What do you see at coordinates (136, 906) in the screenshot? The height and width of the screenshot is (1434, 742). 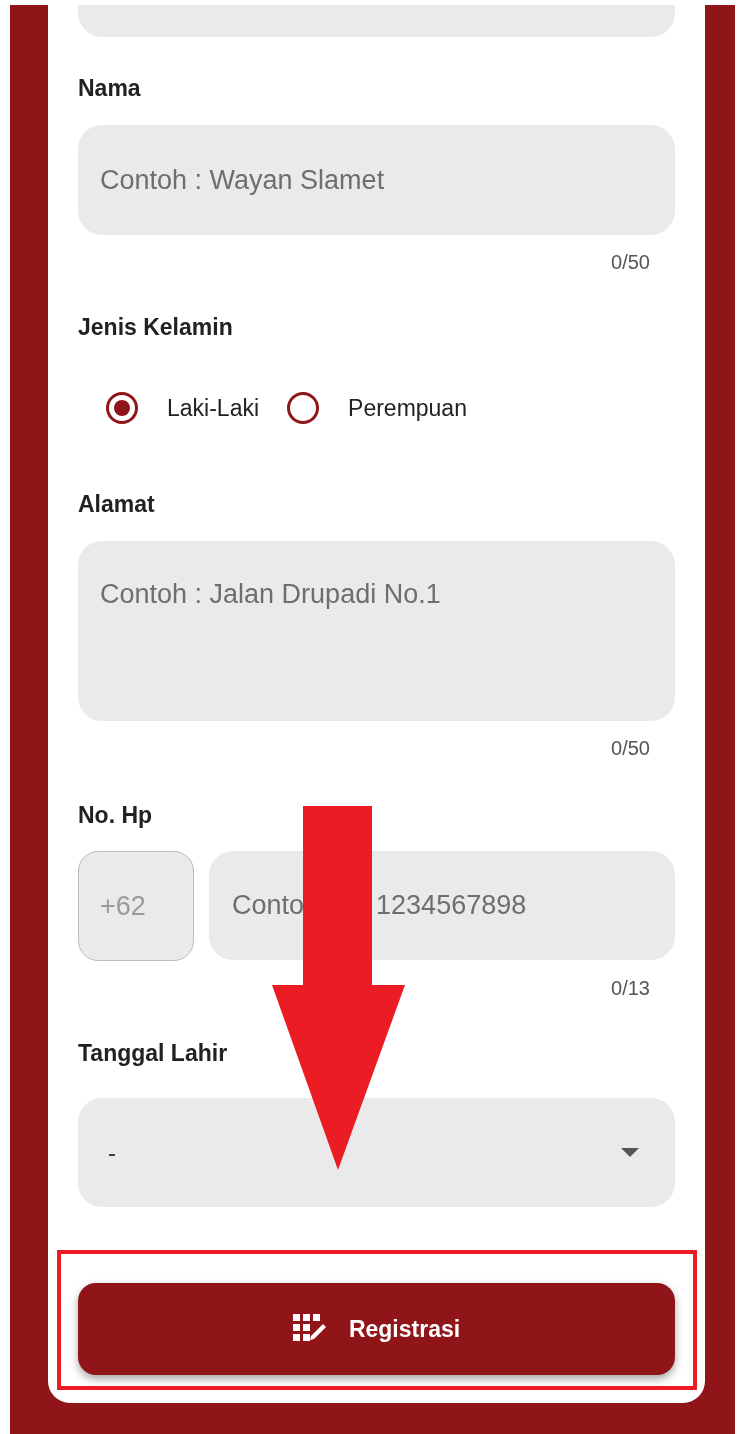 I see `country-code-field: +62` at bounding box center [136, 906].